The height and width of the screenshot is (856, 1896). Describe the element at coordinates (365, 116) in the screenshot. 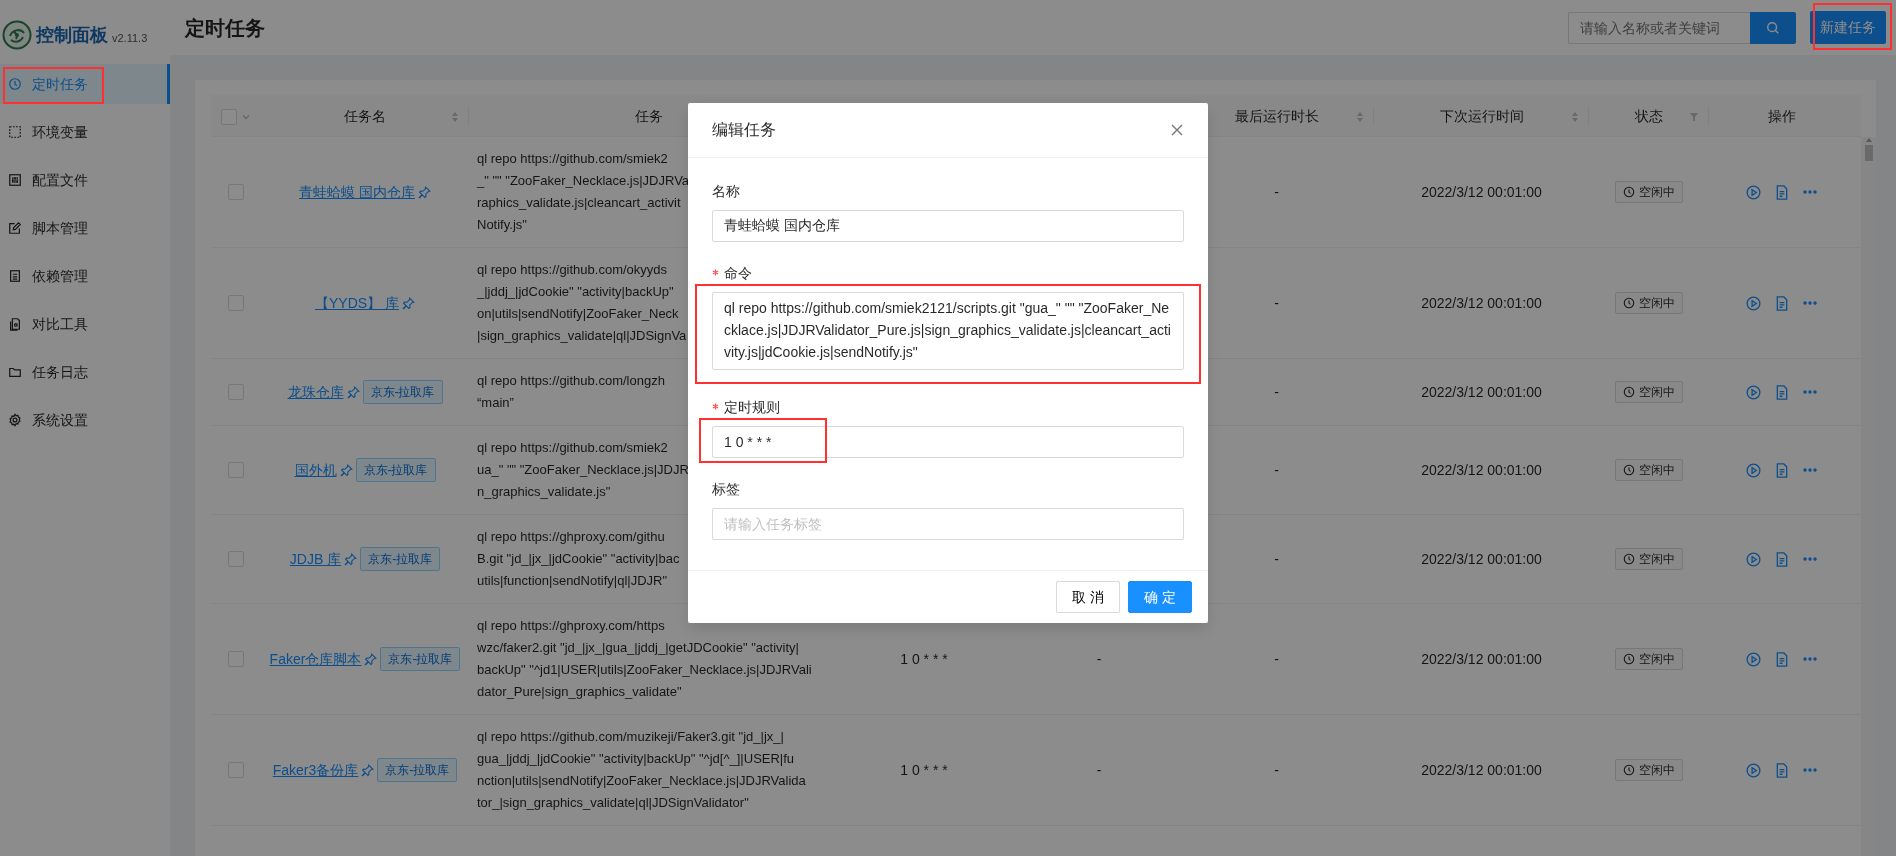

I see `column-header: 任务名` at that location.